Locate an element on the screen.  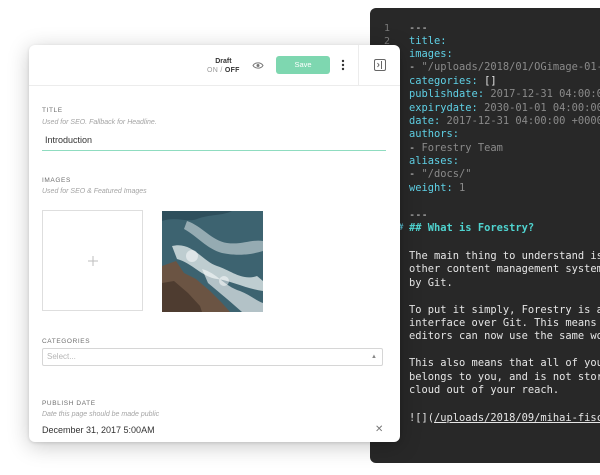
editor-line: belongs to you, and is not stored i is located at coordinates (485, 377).